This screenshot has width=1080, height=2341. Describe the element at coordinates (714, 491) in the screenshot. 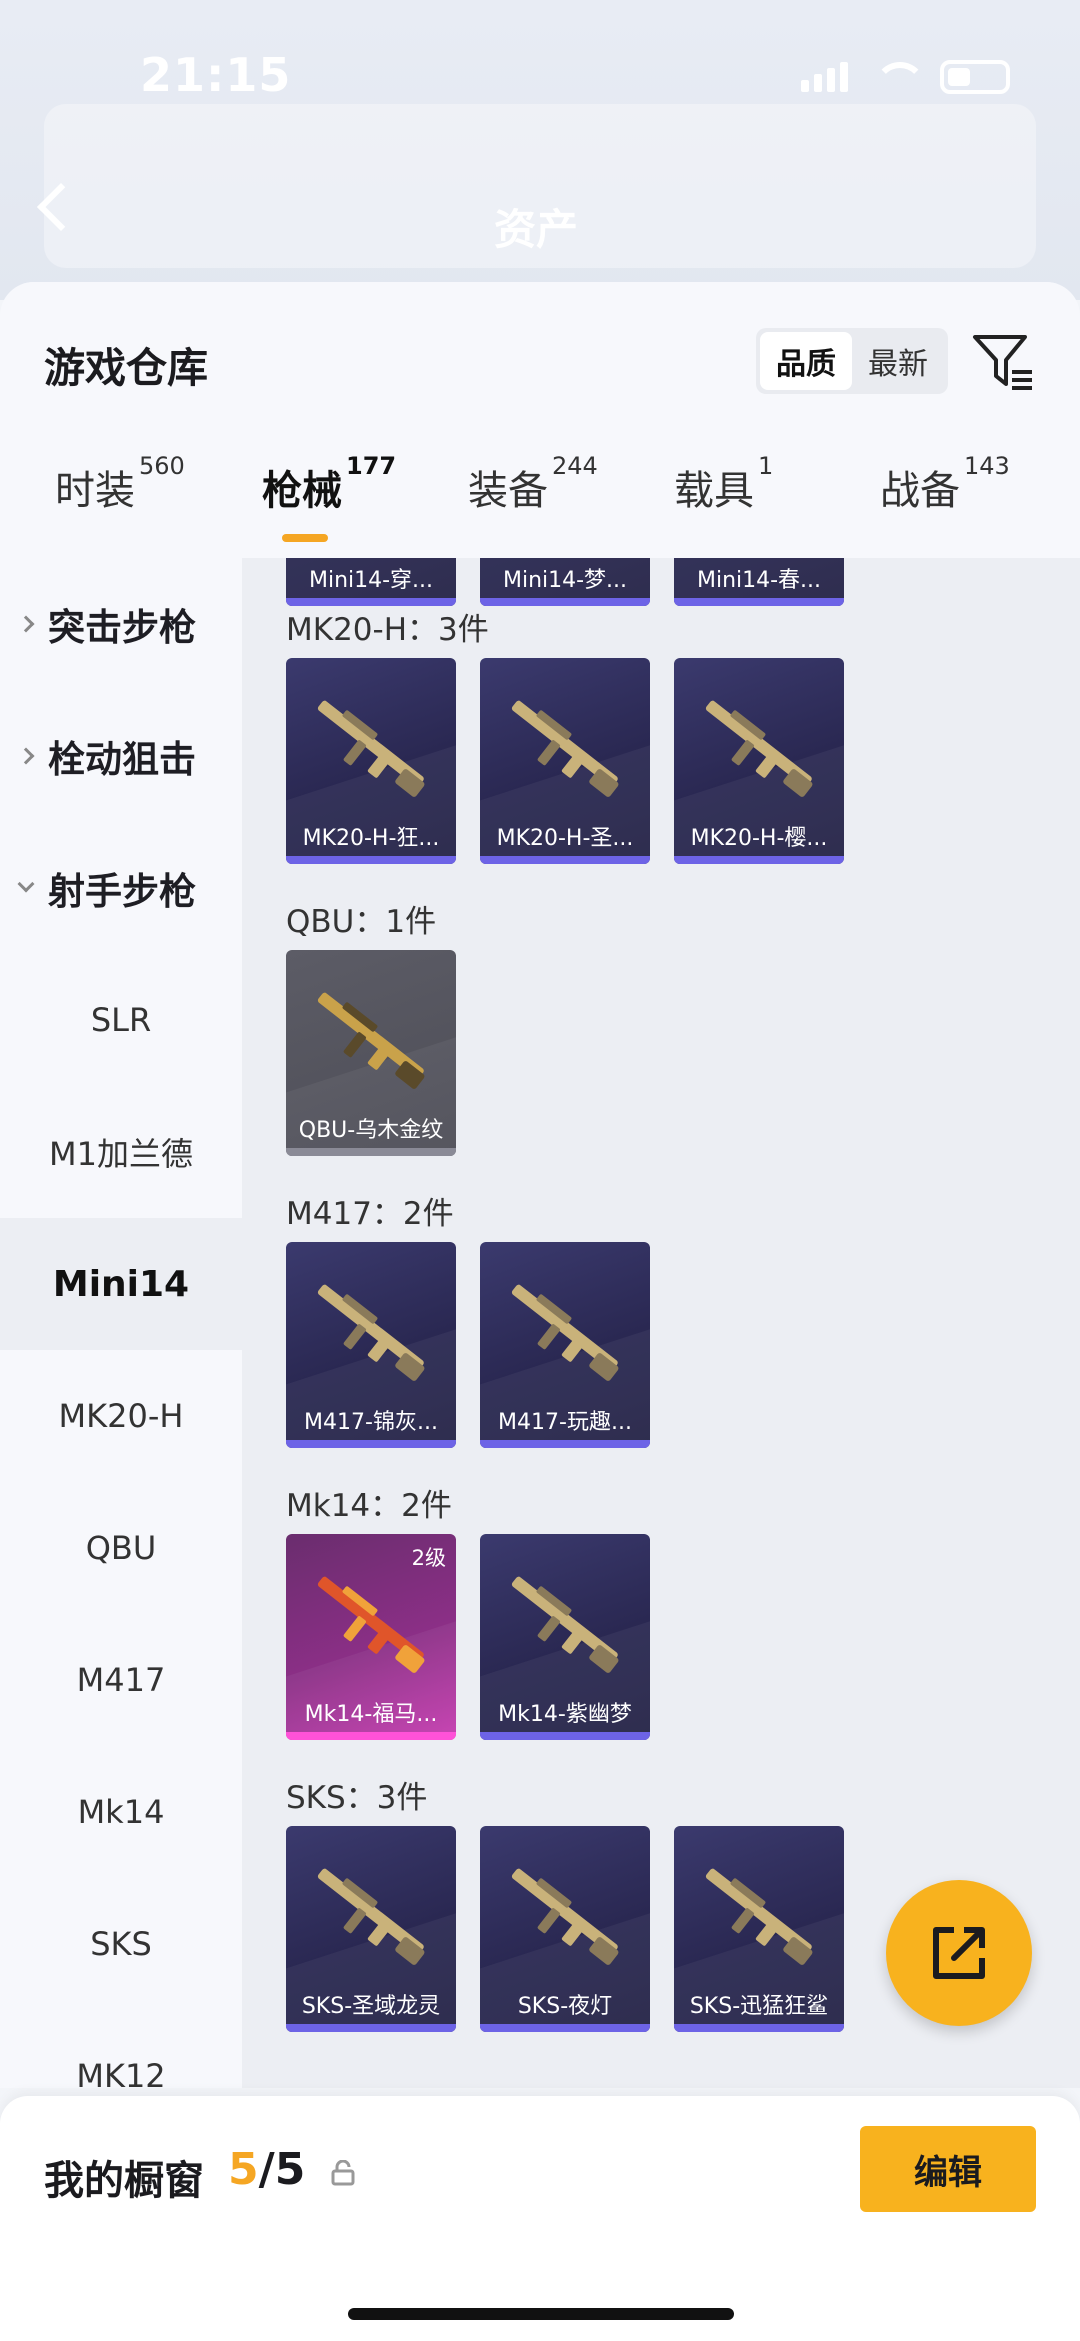

I see `tab-label: 载具` at that location.